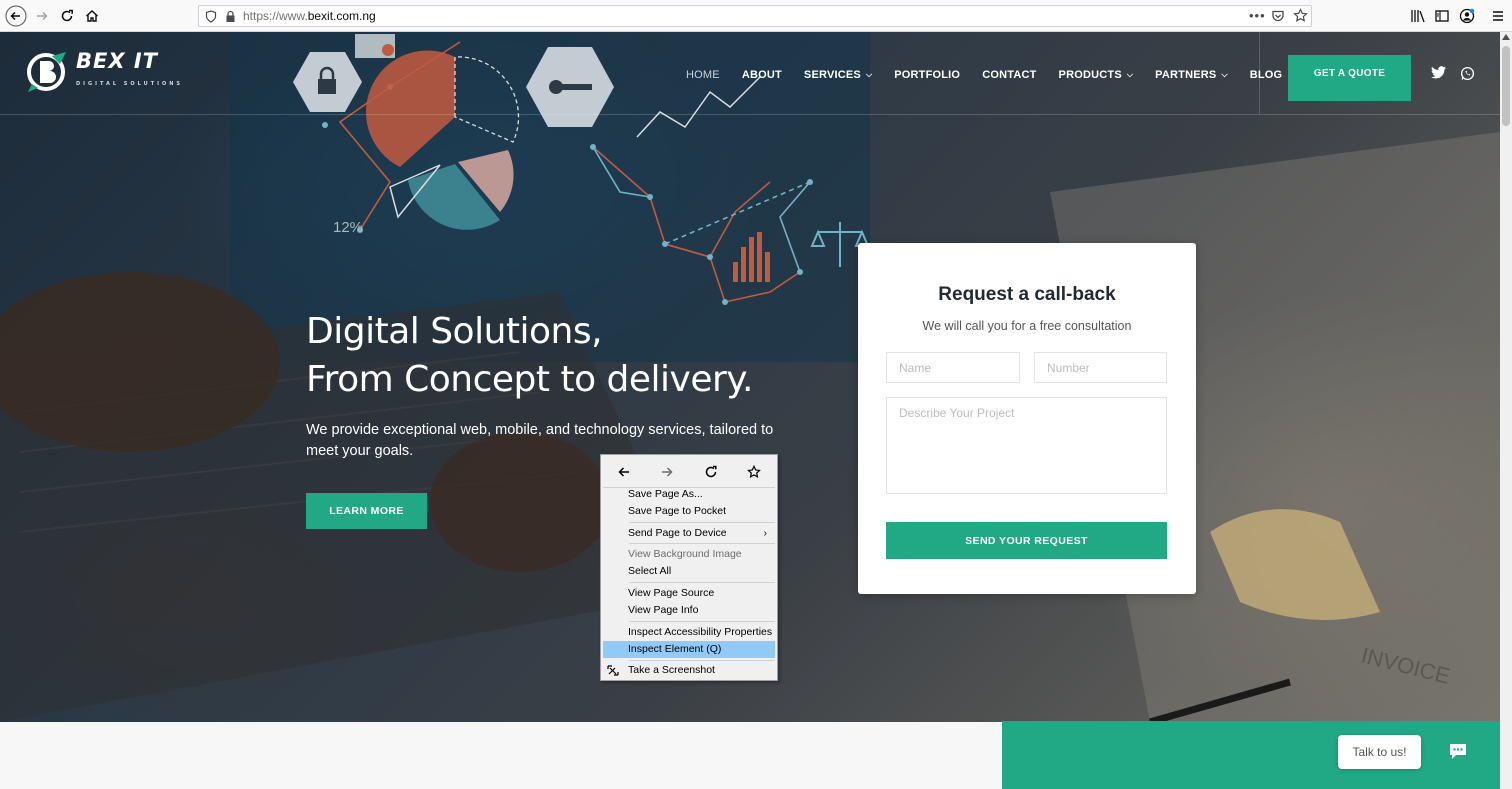 The height and width of the screenshot is (789, 1512). What do you see at coordinates (750, 114) in the screenshot?
I see `header-divider` at bounding box center [750, 114].